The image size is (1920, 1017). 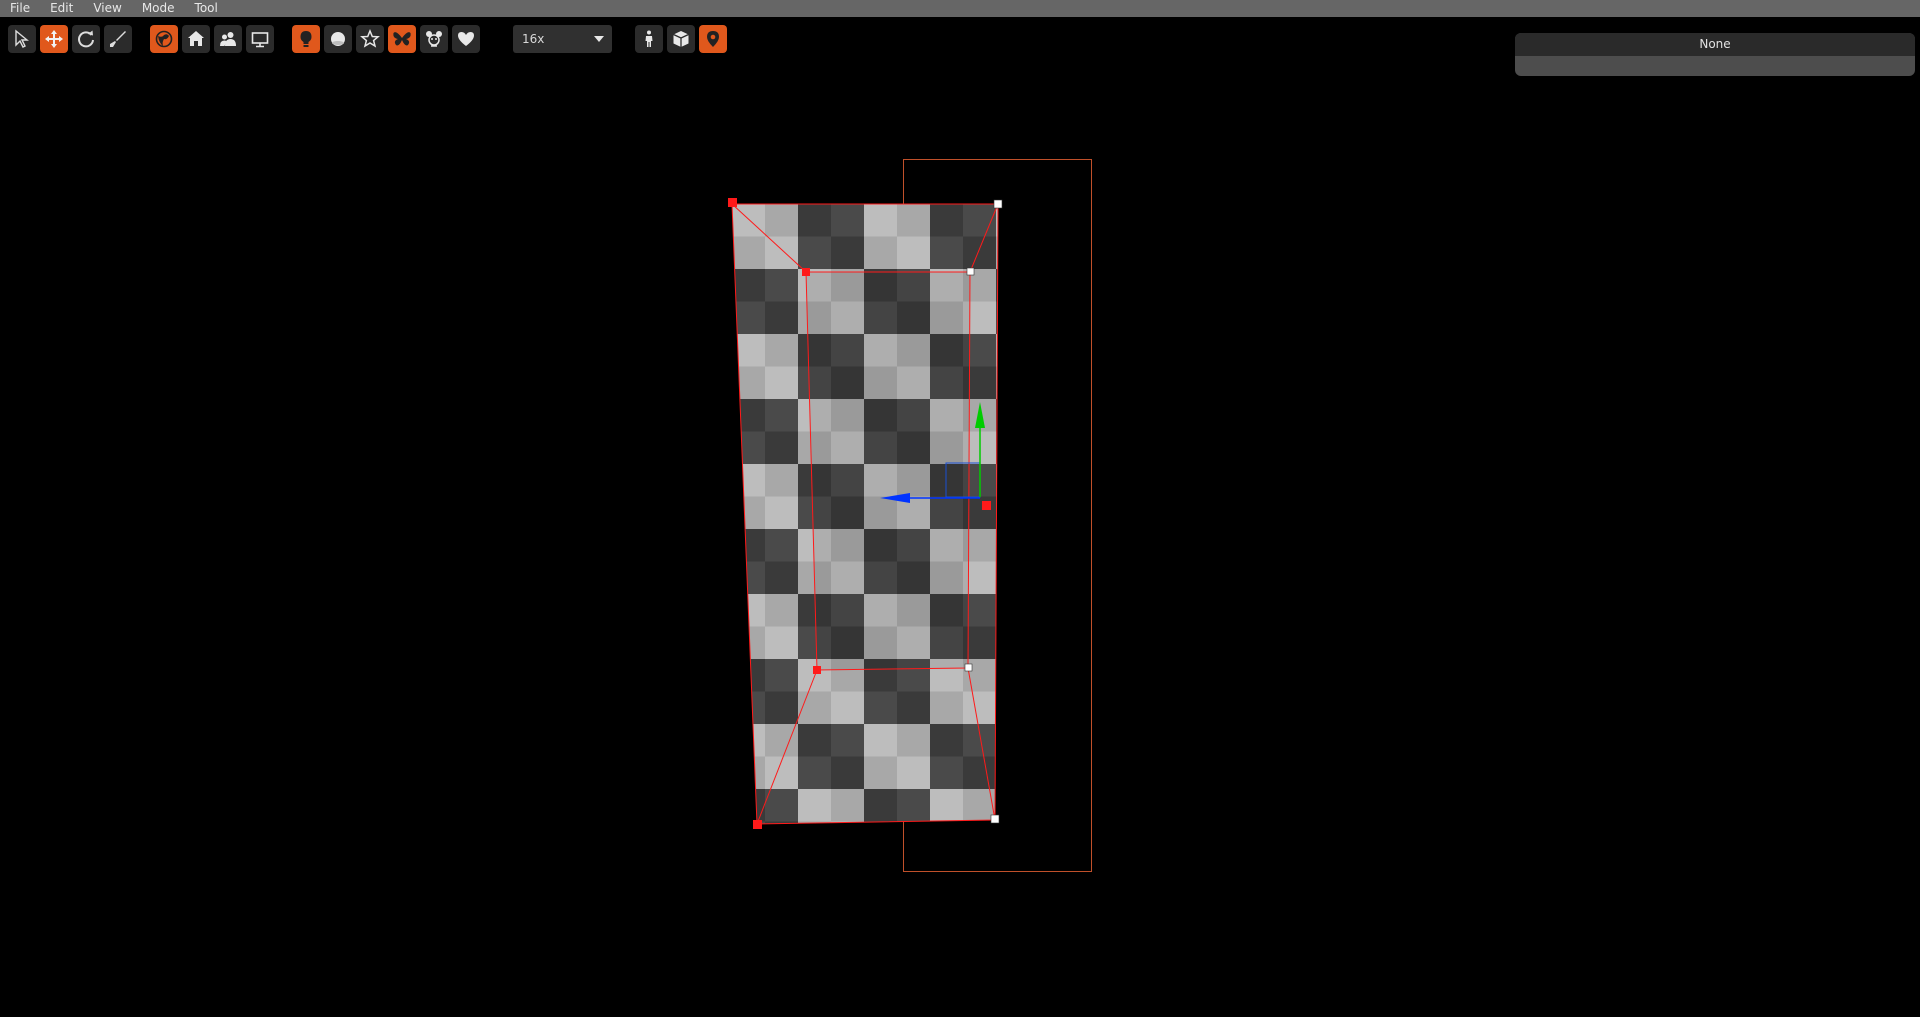 What do you see at coordinates (158, 8) in the screenshot?
I see `menu-mode: Mode` at bounding box center [158, 8].